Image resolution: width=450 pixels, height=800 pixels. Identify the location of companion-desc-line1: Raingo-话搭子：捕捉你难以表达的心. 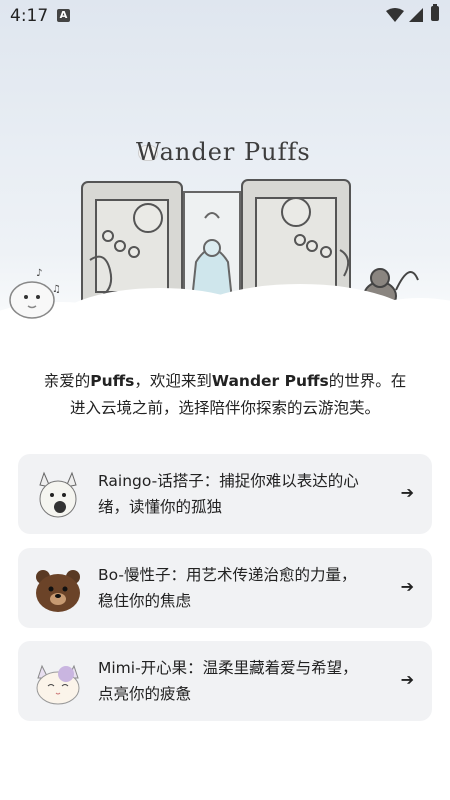
(228, 481).